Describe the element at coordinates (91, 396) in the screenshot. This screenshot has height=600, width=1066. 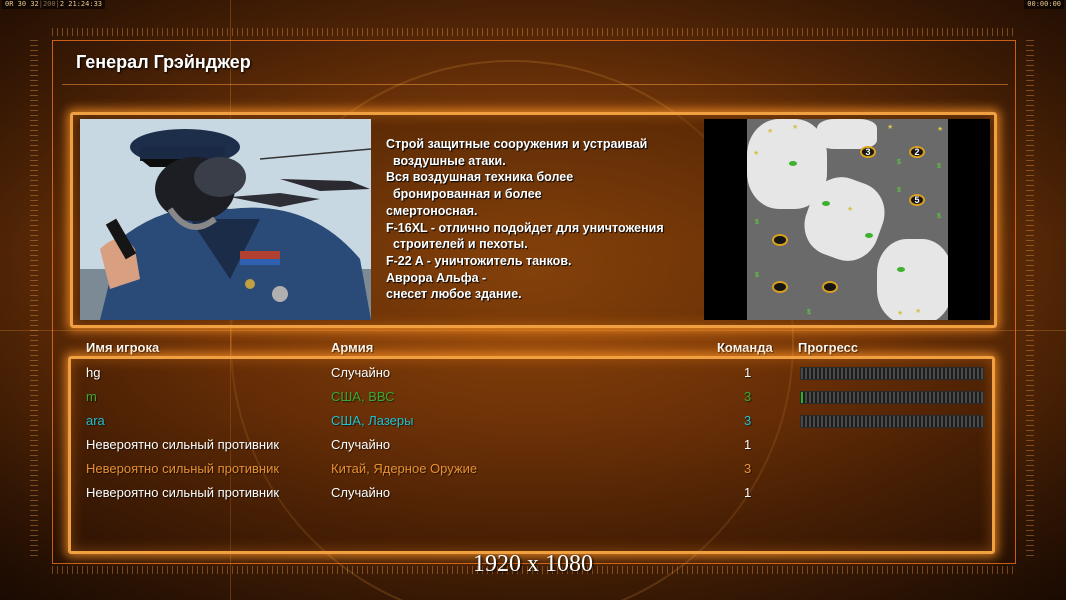
I see `player-name: m` at that location.